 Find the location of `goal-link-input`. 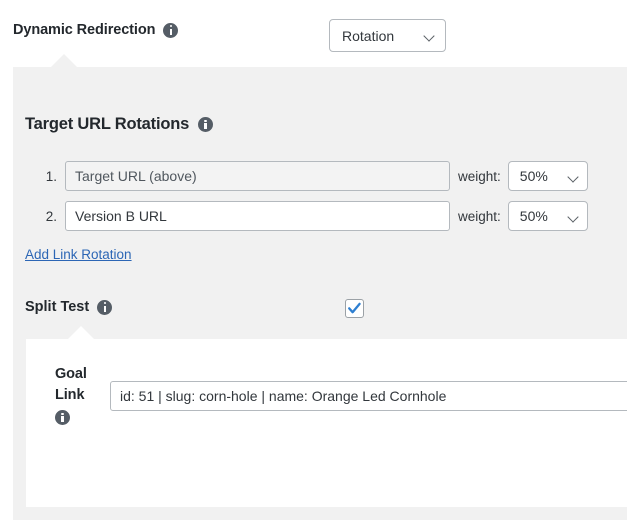

goal-link-input is located at coordinates (368, 396).